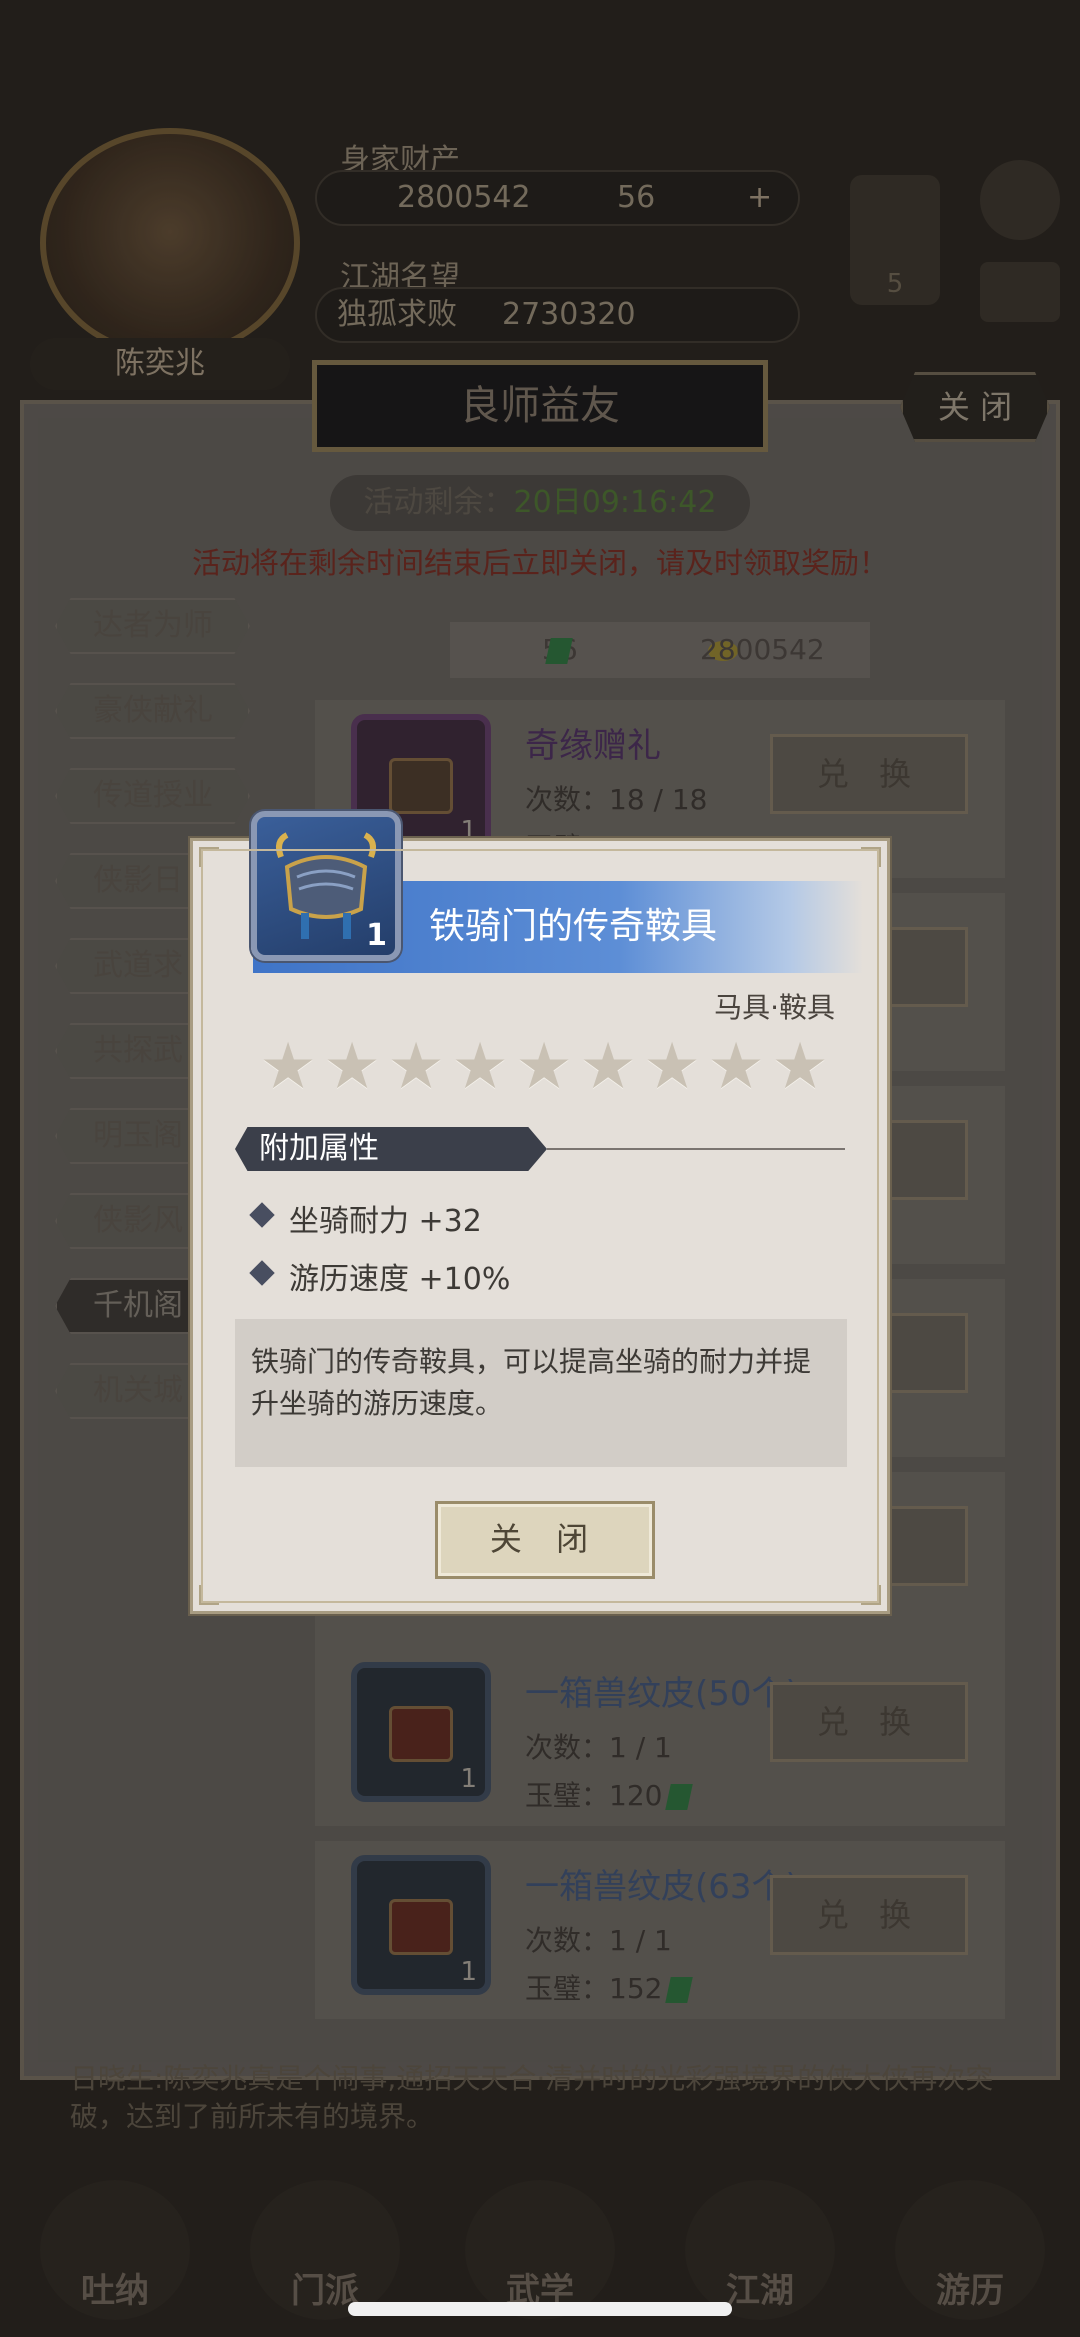 This screenshot has width=1080, height=2337. Describe the element at coordinates (696, 1149) in the screenshot. I see `divider` at that location.